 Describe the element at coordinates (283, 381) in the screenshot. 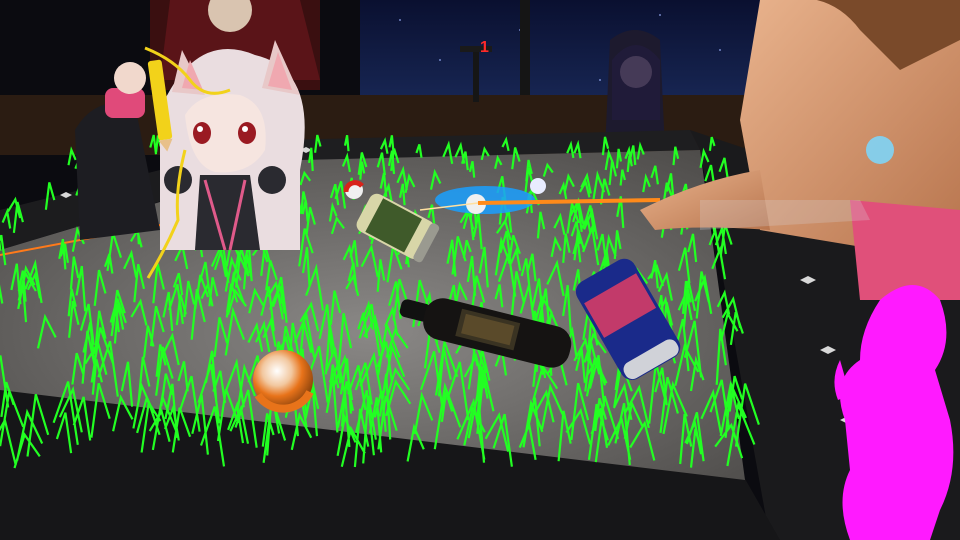

I see `orange-pool-ball` at that location.